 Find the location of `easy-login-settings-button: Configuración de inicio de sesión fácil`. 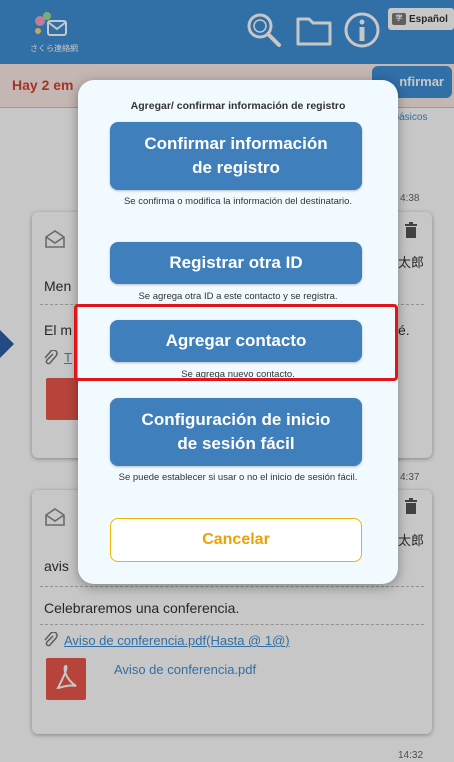

easy-login-settings-button: Configuración de inicio de sesión fácil is located at coordinates (236, 432).